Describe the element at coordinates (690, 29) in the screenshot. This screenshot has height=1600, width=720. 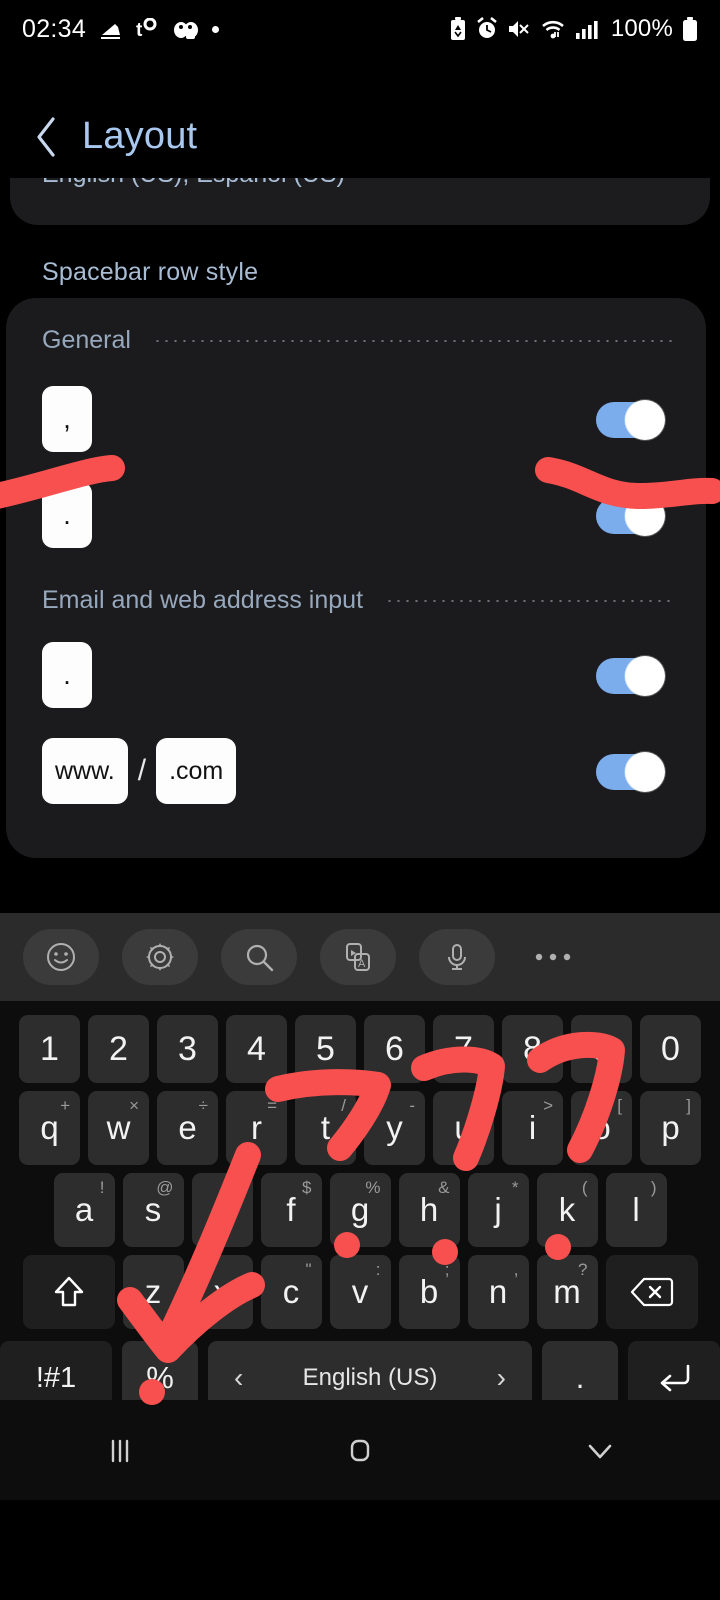
I see `battery-icon` at that location.